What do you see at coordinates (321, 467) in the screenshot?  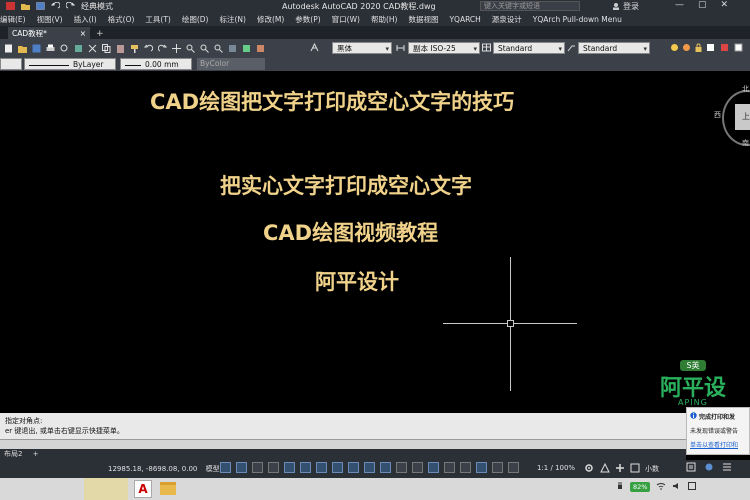 I see `isodraft-icon` at bounding box center [321, 467].